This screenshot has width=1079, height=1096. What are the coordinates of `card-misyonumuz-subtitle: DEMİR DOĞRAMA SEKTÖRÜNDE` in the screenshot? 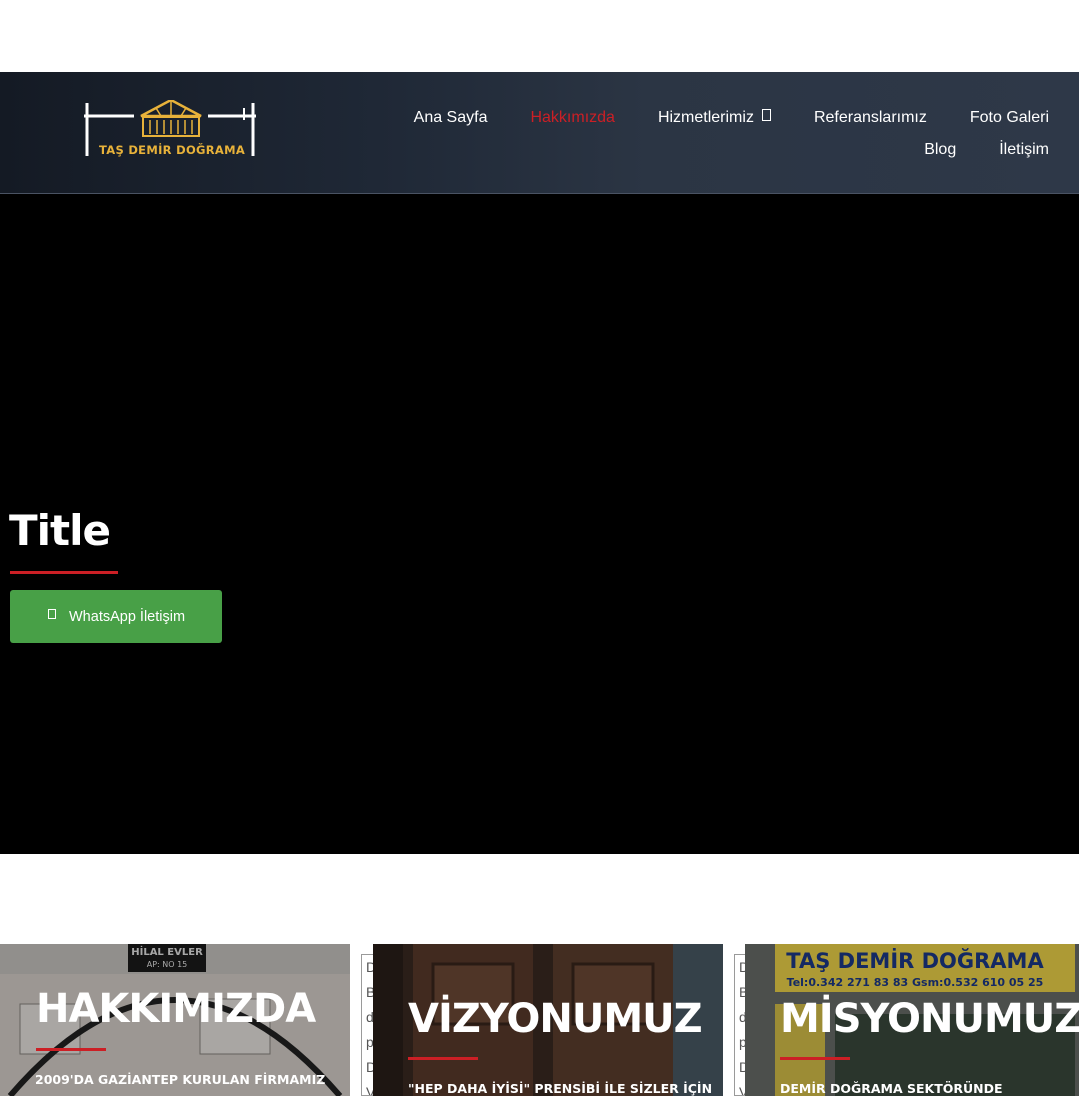 It's located at (891, 1088).